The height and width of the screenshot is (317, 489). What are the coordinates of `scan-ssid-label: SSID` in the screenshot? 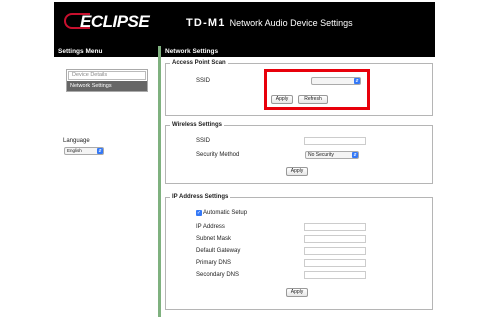 It's located at (203, 81).